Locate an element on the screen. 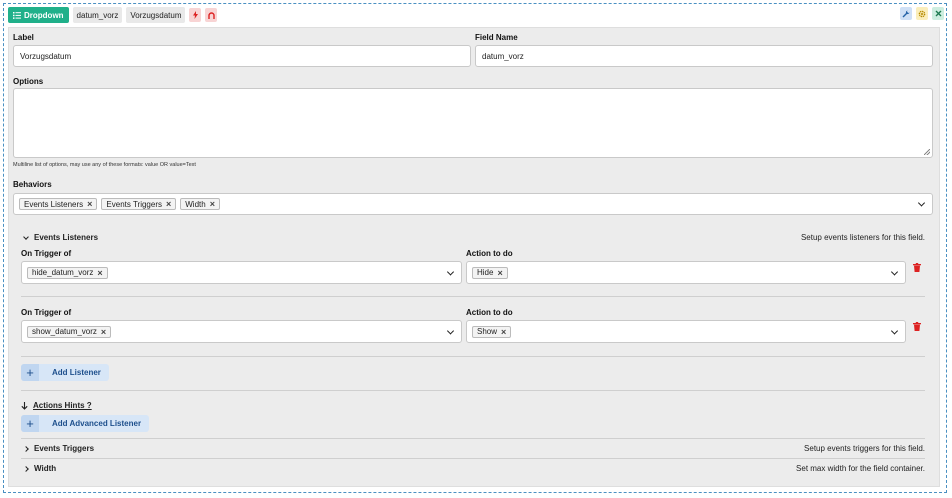 Image resolution: width=952 pixels, height=498 pixels. trigger-tag: show_datum_vorz × is located at coordinates (69, 331).